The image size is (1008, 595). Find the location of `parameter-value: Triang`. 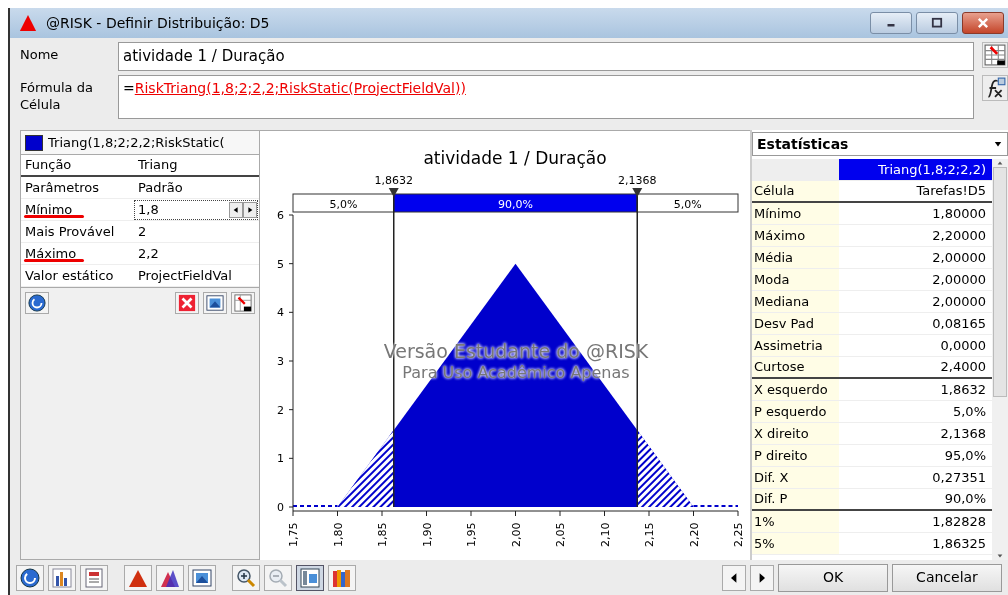

parameter-value: Triang is located at coordinates (158, 165).